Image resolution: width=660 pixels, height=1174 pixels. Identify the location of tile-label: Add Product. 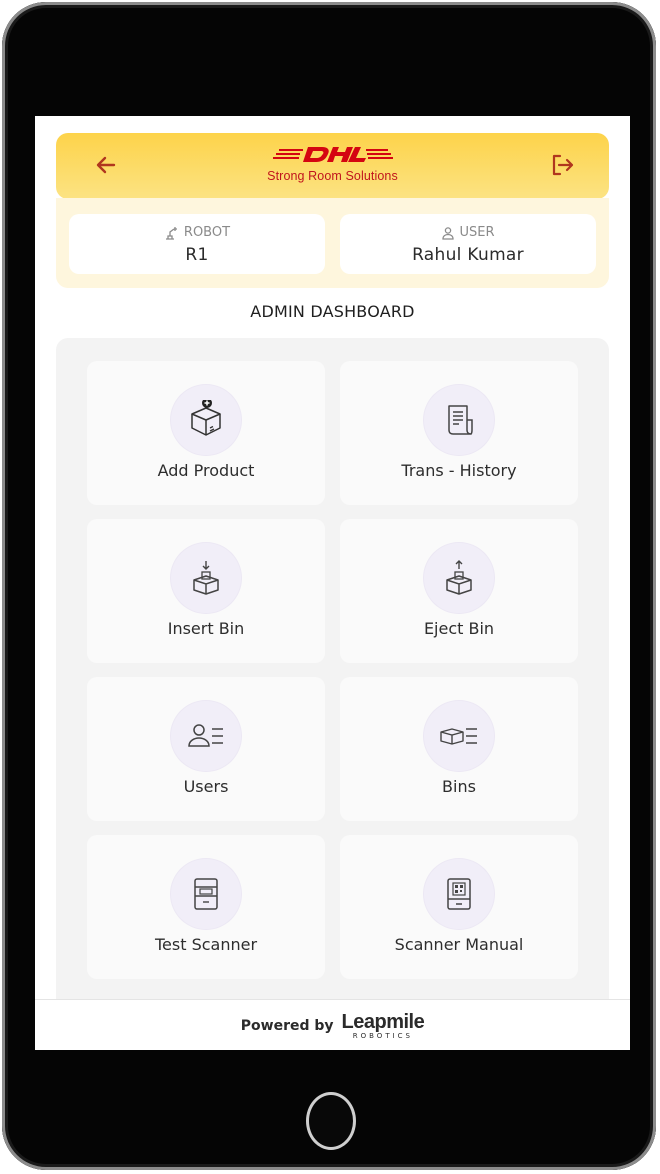
(206, 470).